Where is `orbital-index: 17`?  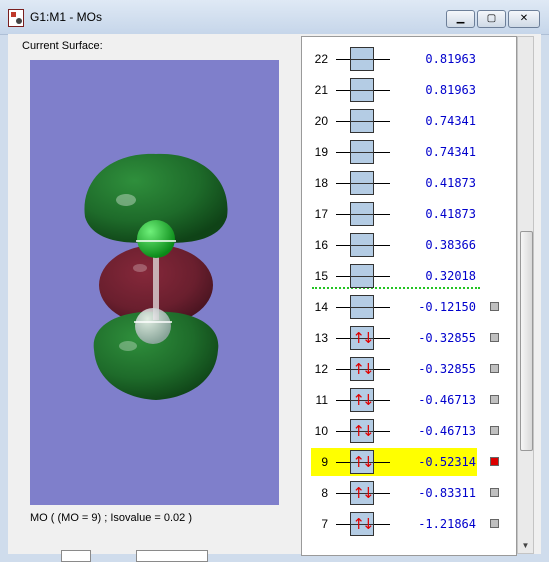
orbital-index: 17 is located at coordinates (321, 214).